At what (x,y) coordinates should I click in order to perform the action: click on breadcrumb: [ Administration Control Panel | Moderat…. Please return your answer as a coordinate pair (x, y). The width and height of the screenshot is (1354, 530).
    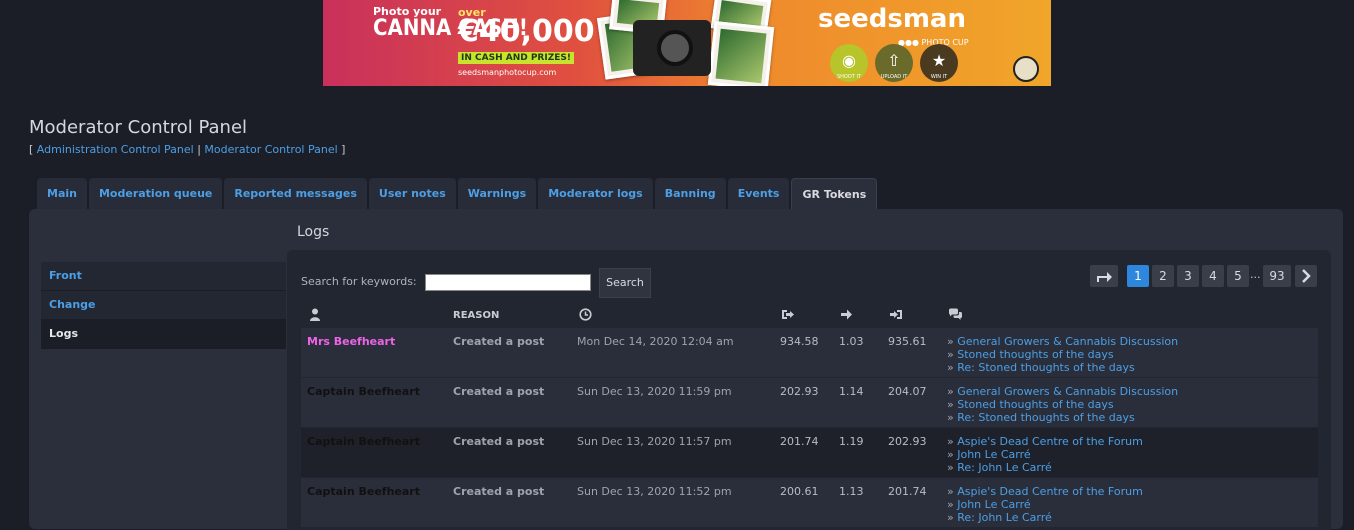
    Looking at the image, I should click on (187, 149).